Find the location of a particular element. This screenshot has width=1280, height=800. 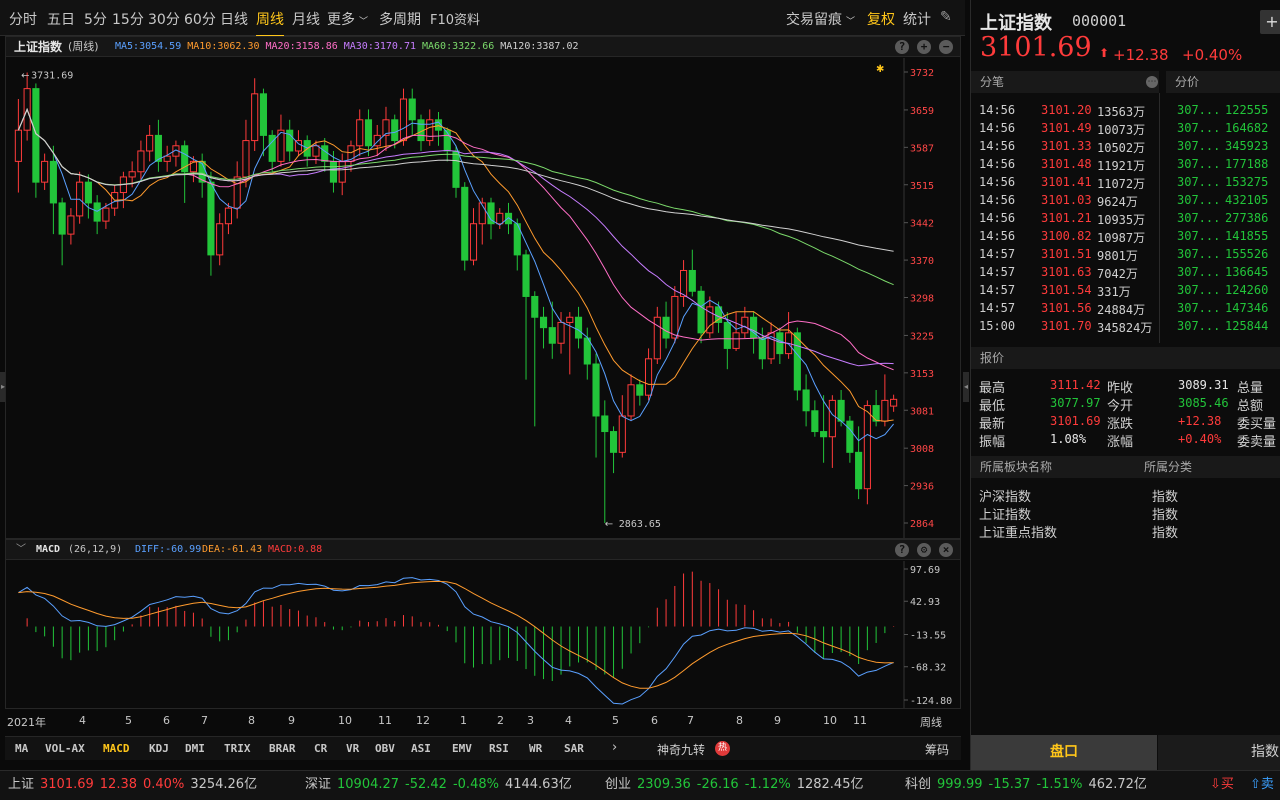

gear-icon: ⚙ is located at coordinates (924, 550).